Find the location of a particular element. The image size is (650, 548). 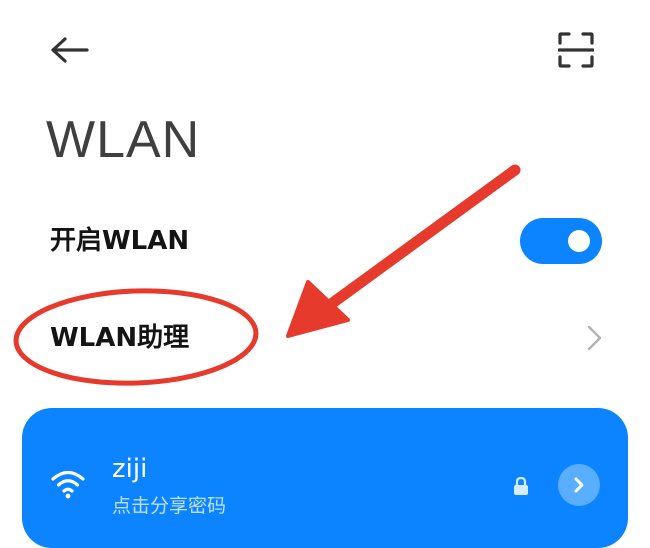

network-name: ziji is located at coordinates (130, 469).